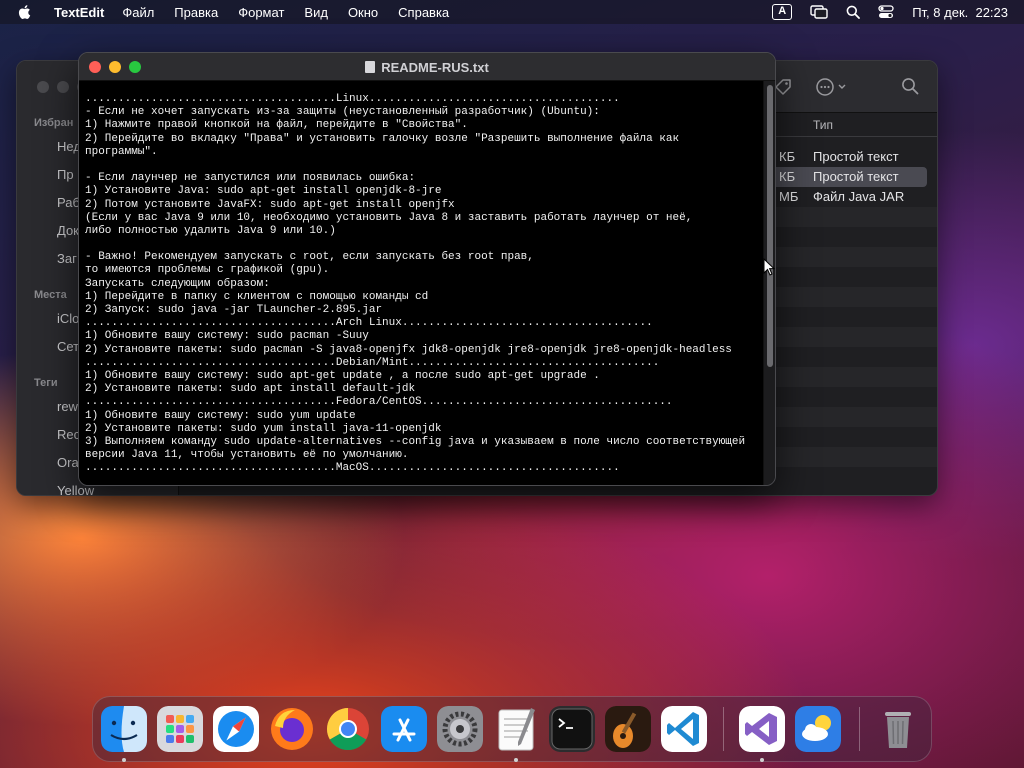 The image size is (1024, 768). Describe the element at coordinates (68, 318) in the screenshot. I see `sidebar-item: iClo` at that location.